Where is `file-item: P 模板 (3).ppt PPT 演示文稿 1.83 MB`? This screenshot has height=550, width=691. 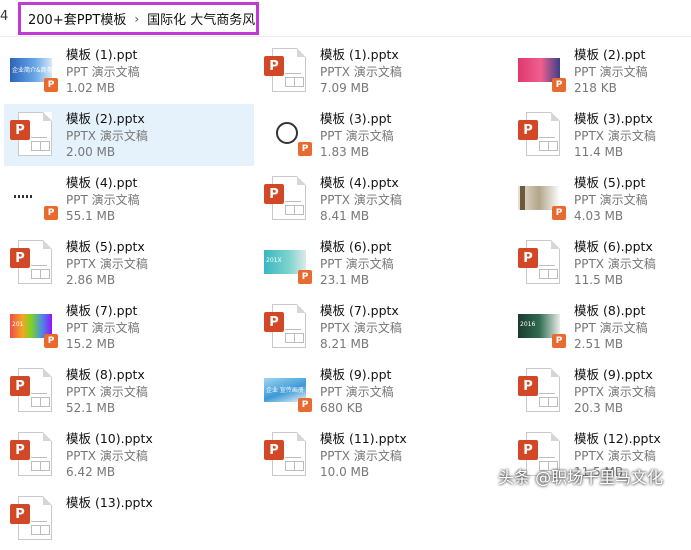 file-item: P 模板 (3).ppt PPT 演示文稿 1.83 MB is located at coordinates (383, 135).